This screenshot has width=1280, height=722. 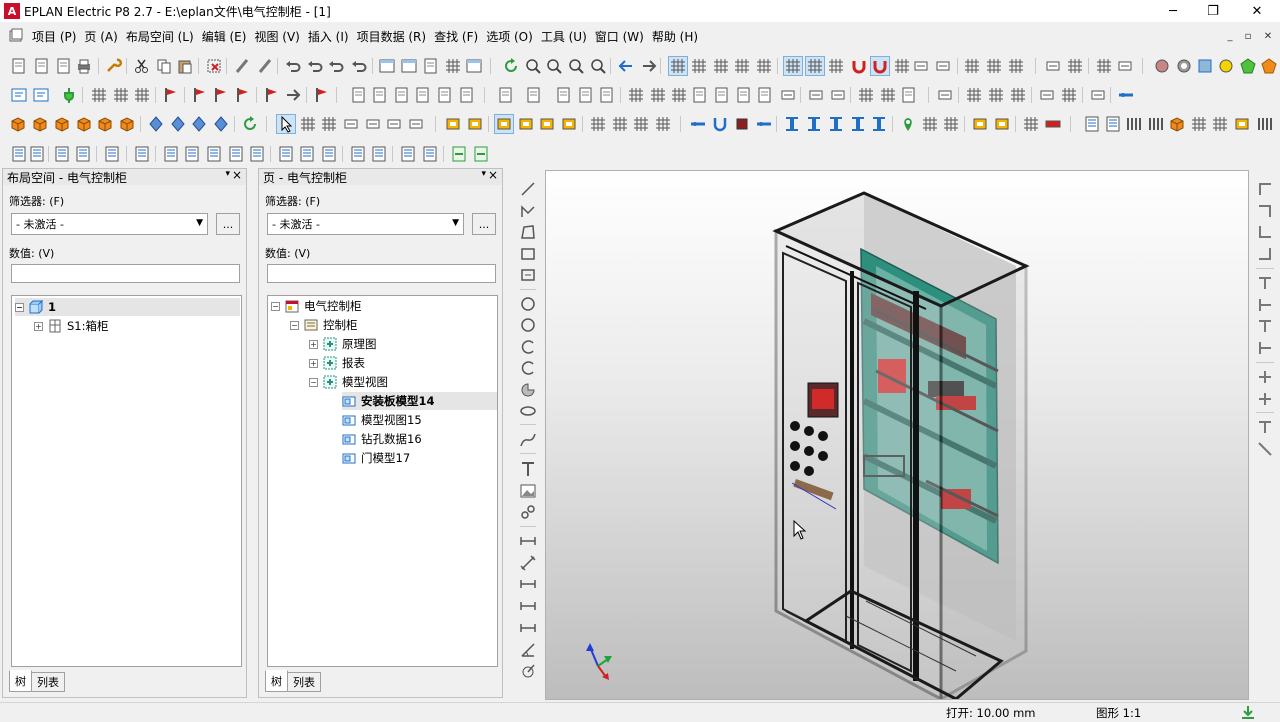 I want to click on plc-icon, so click(x=171, y=95).